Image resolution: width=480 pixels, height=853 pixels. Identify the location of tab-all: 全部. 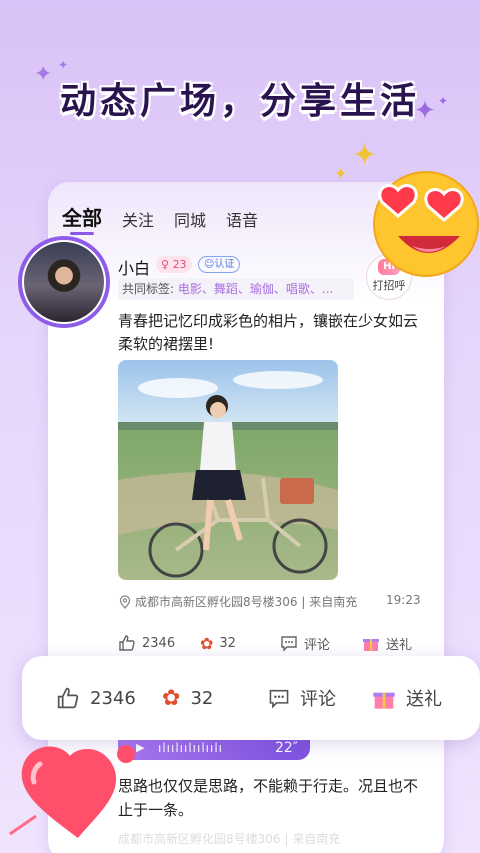
(82, 218).